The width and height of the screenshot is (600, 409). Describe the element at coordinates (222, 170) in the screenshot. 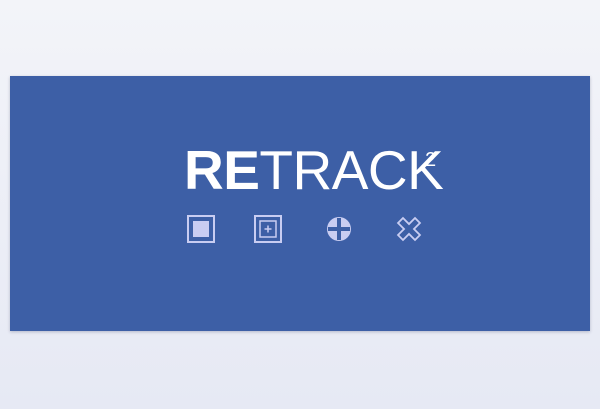

I see `title-bold-part: RE` at that location.